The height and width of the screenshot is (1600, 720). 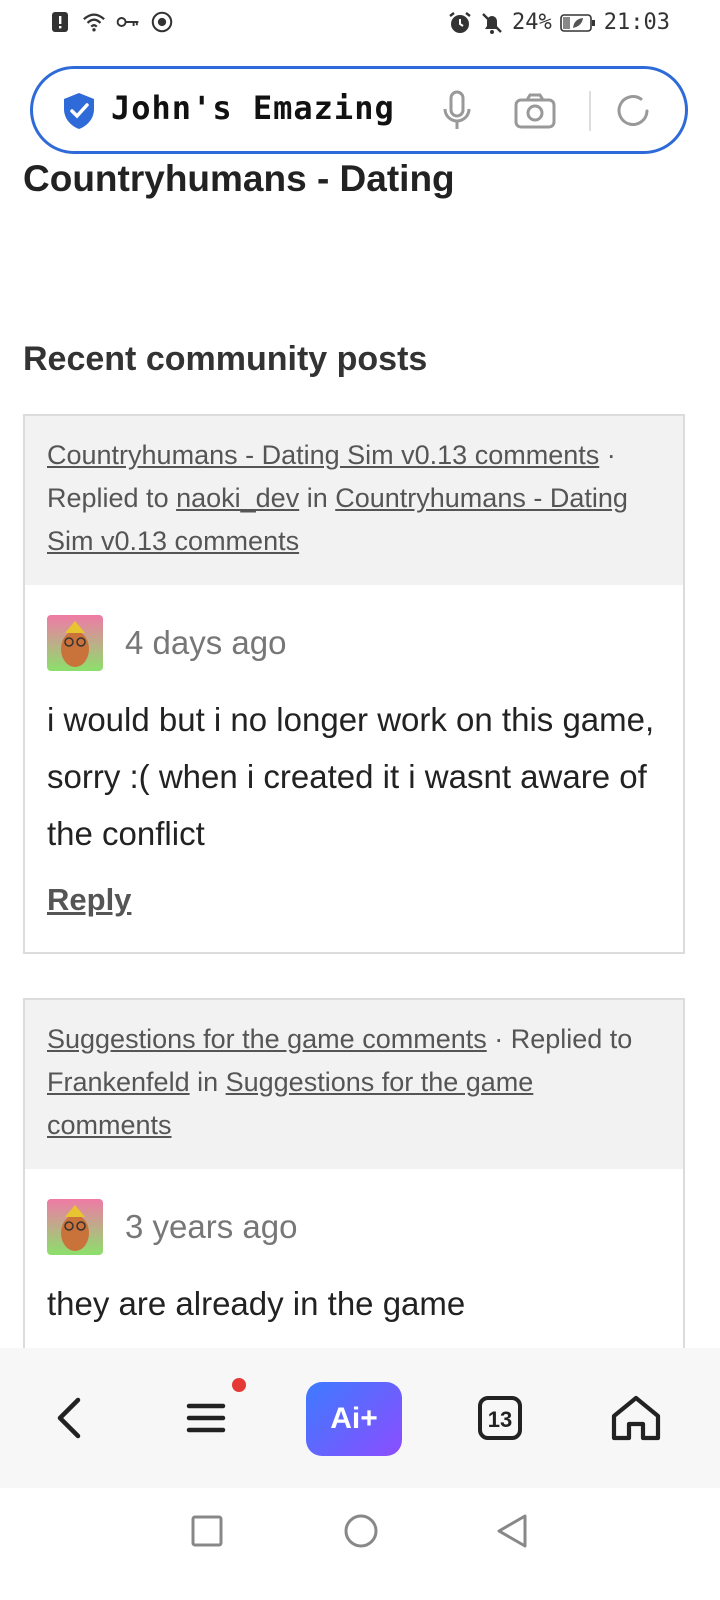 What do you see at coordinates (354, 1260) in the screenshot?
I see `post-body: 3 years ago they are already in the game` at bounding box center [354, 1260].